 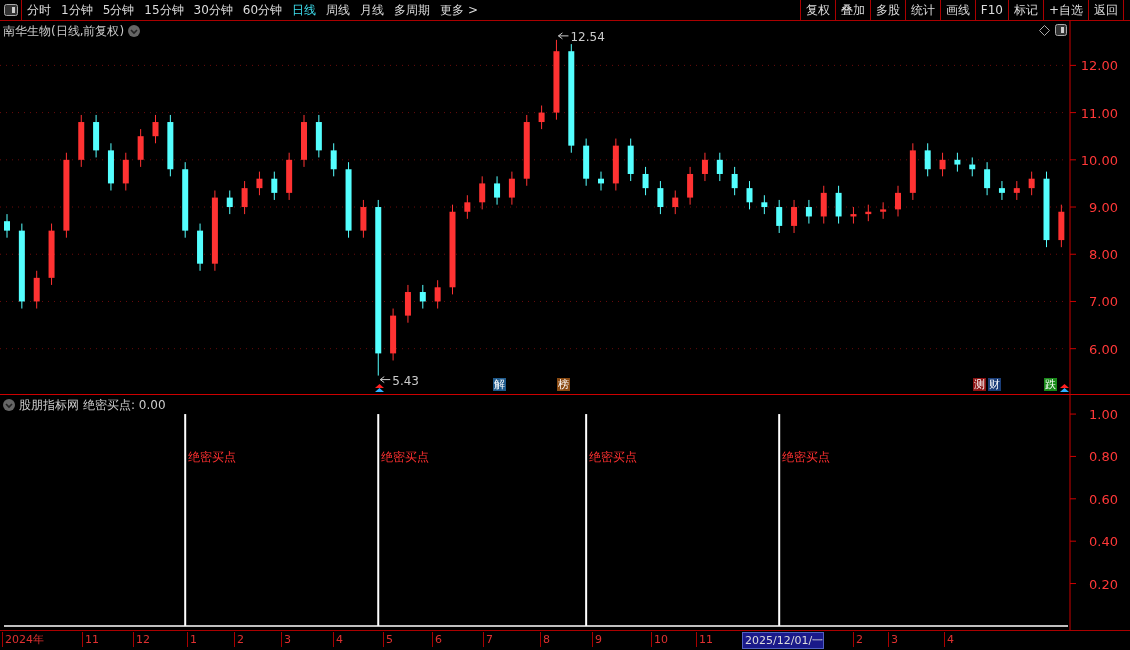 I want to click on price-label: 5.43, so click(x=405, y=380).